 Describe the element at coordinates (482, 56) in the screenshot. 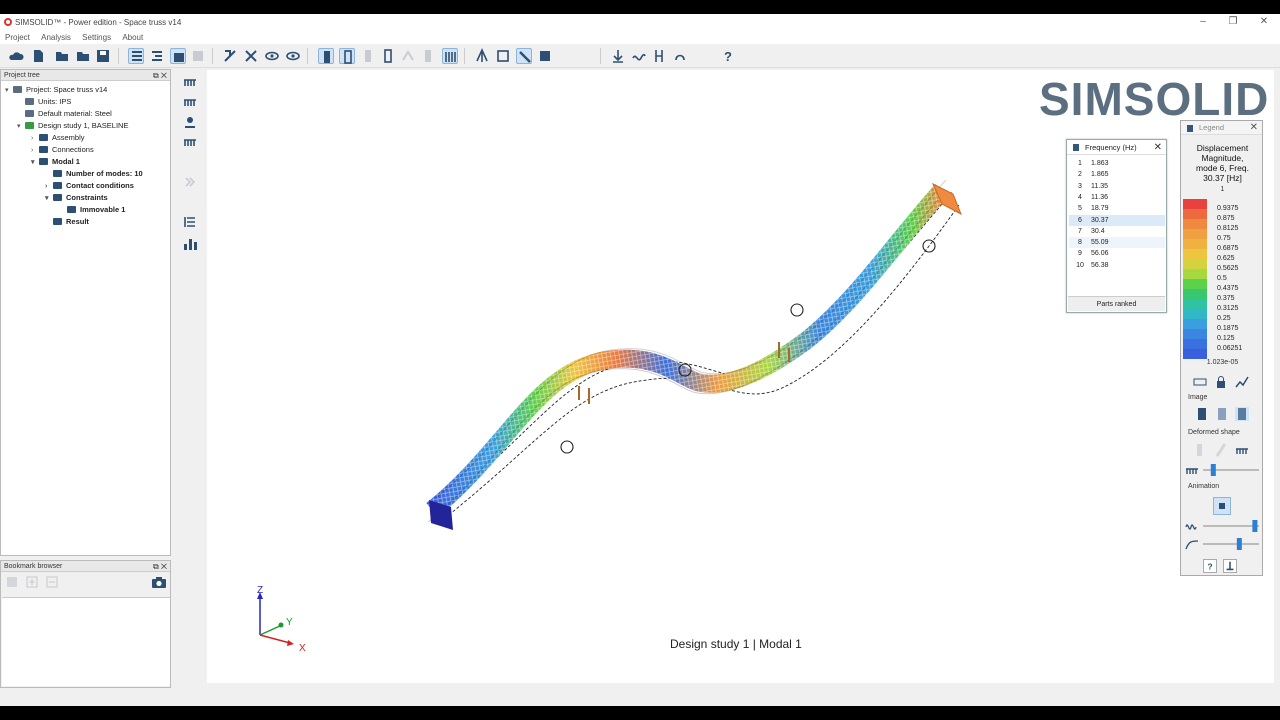

I see `datum-icon` at that location.